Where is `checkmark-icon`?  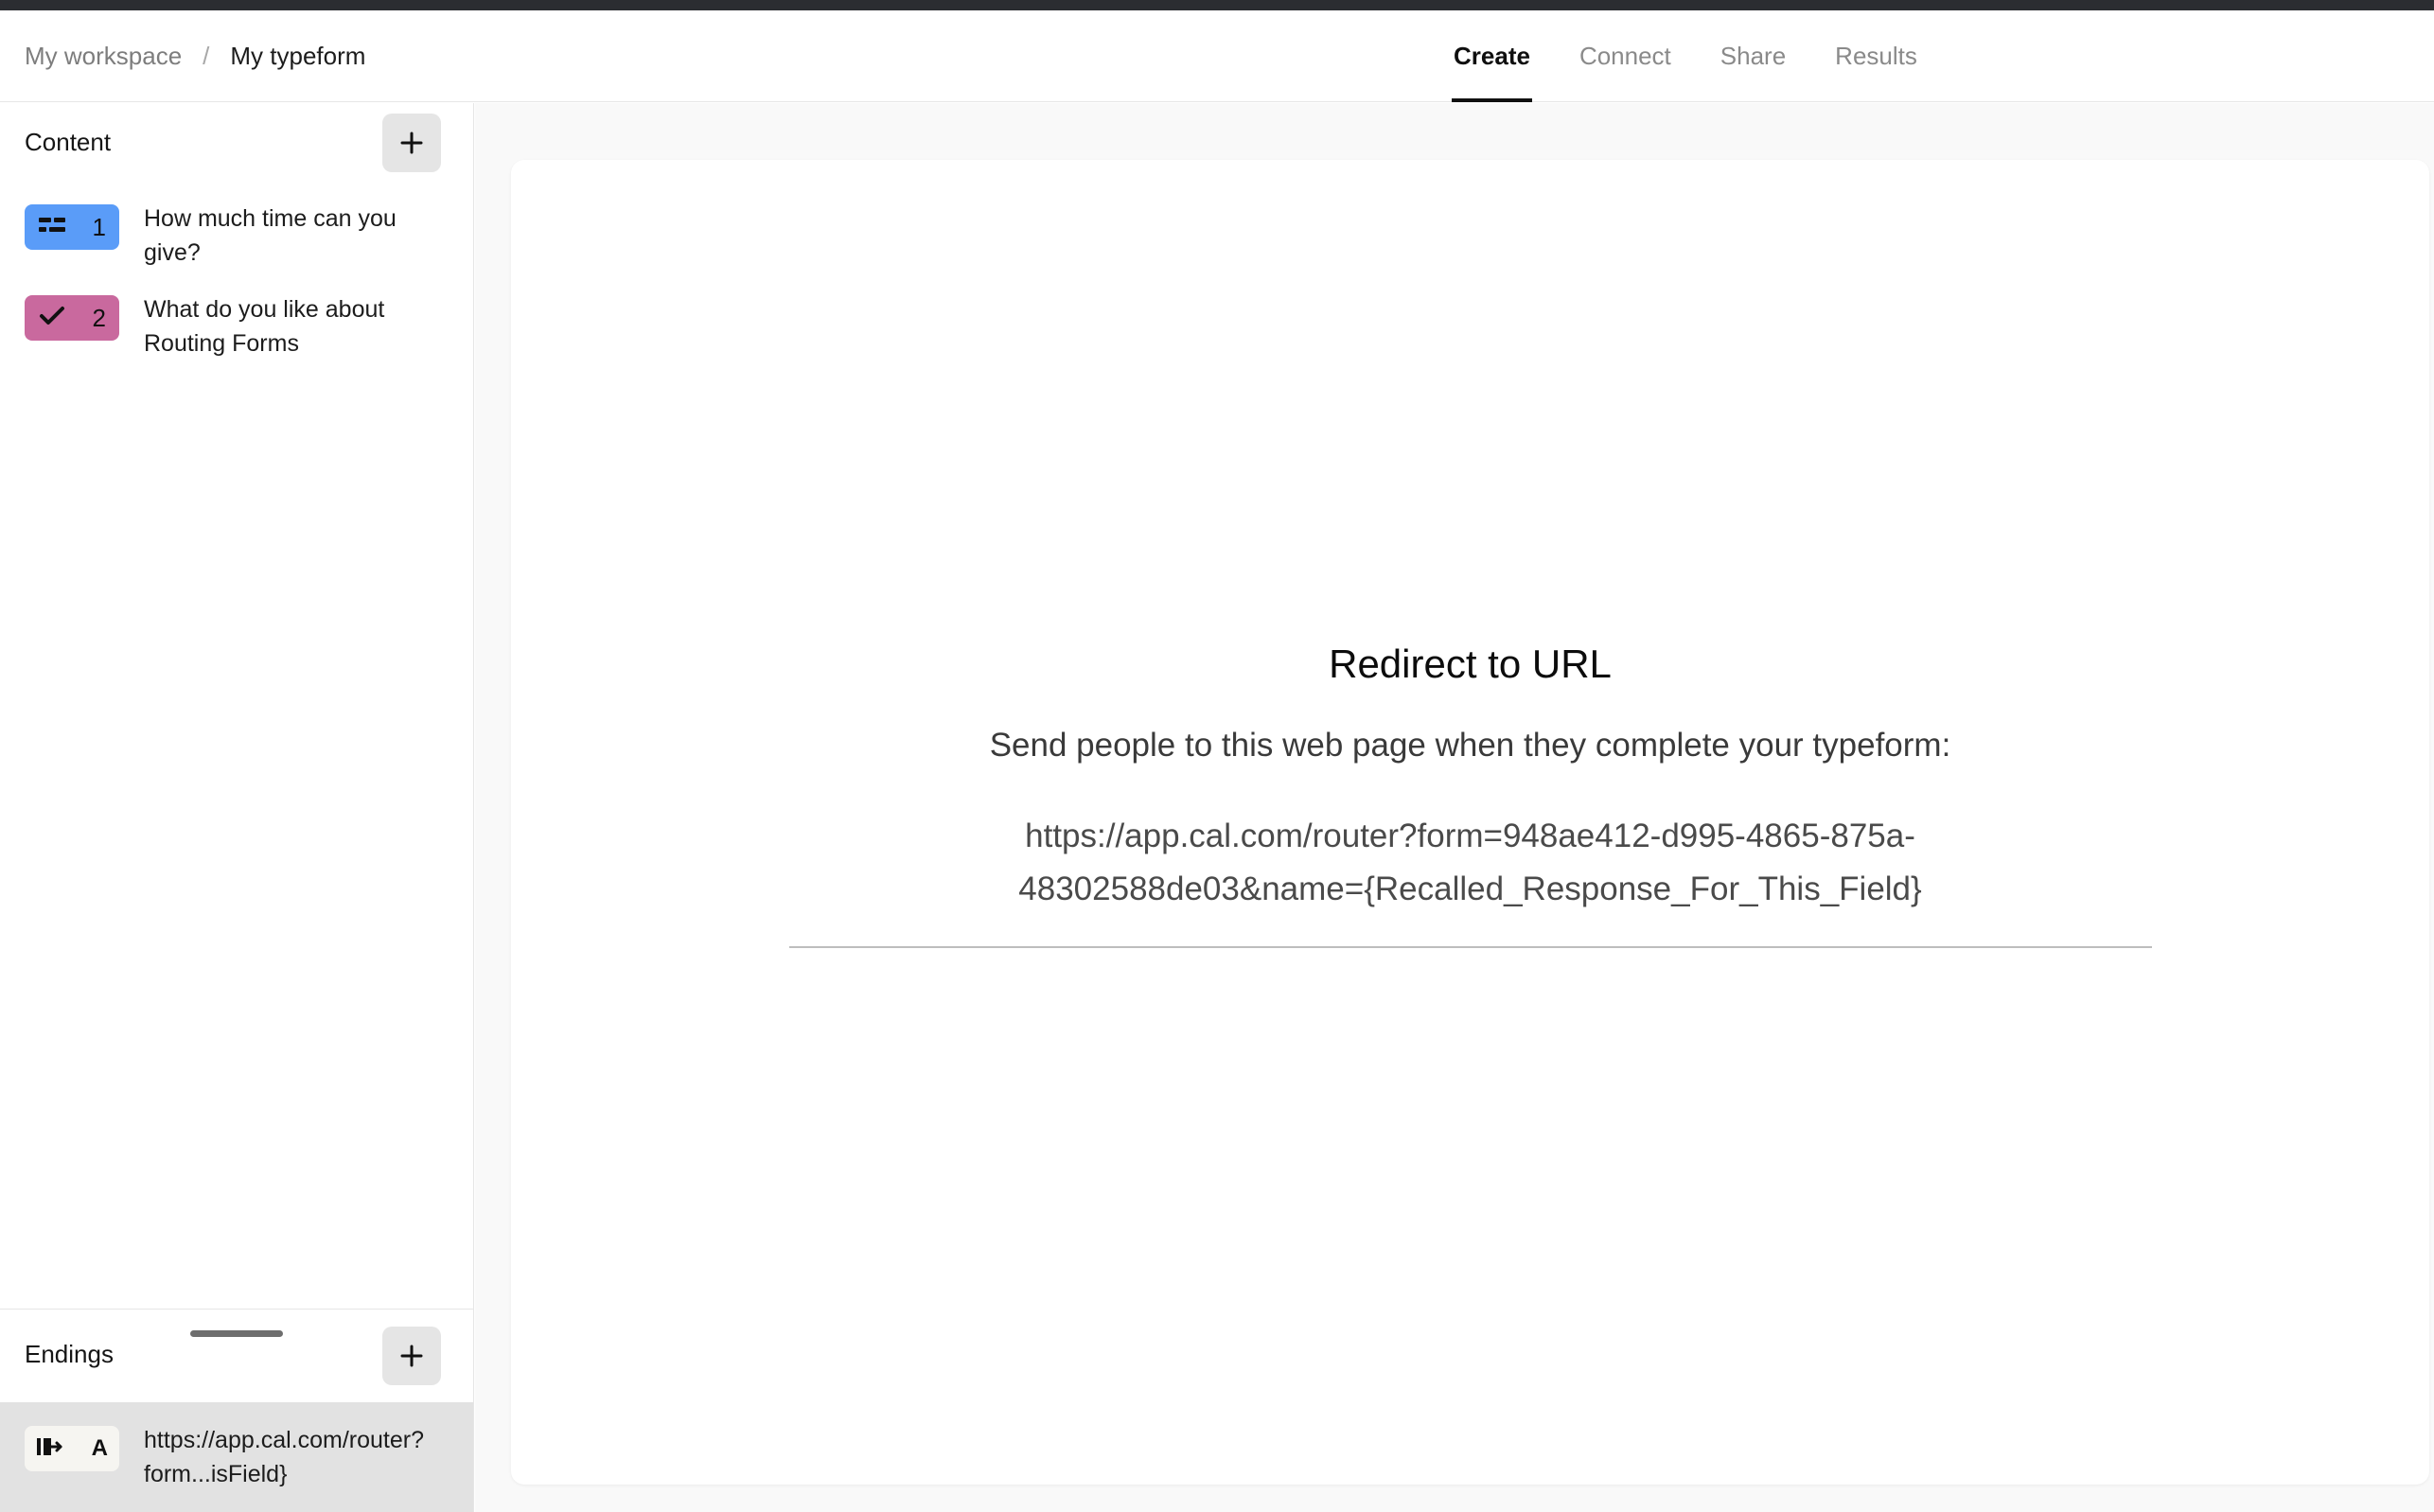 checkmark-icon is located at coordinates (52, 318).